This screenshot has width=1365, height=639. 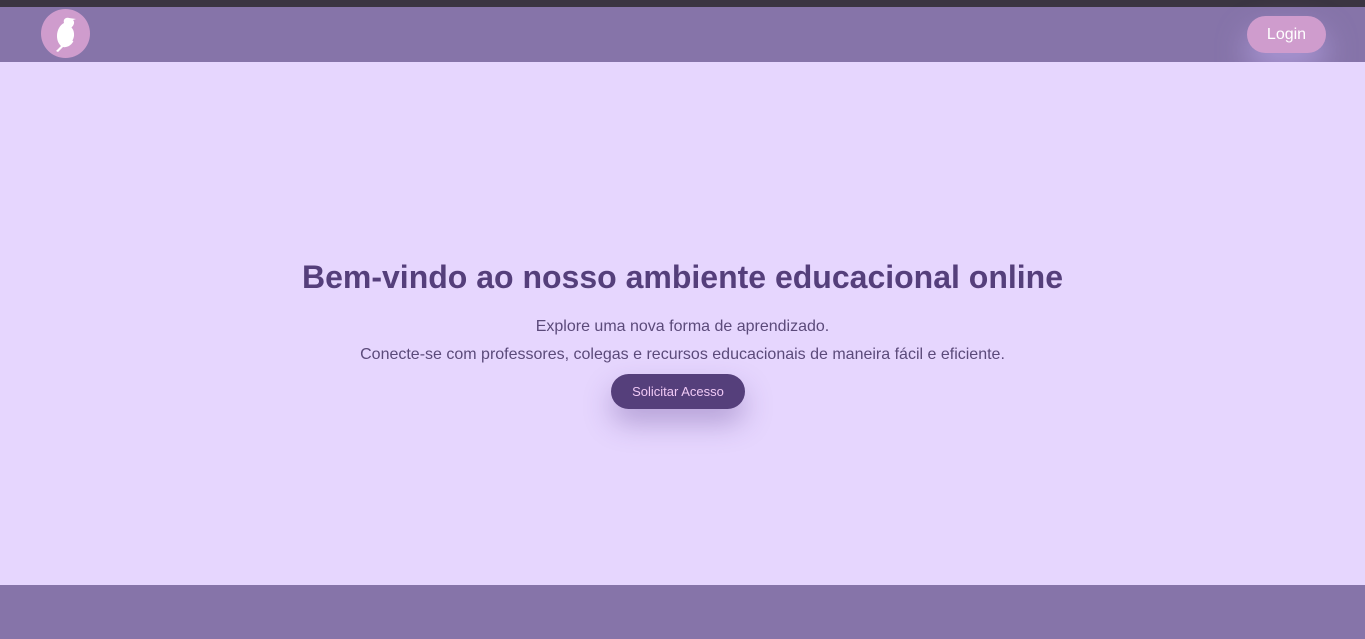 What do you see at coordinates (682, 34) in the screenshot?
I see `site-header: Login` at bounding box center [682, 34].